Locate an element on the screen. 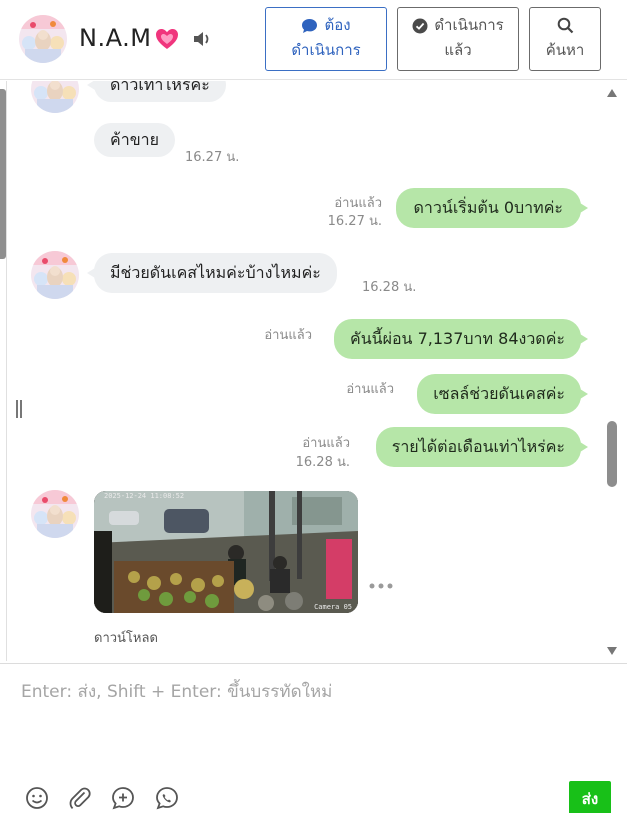 Image resolution: width=627 pixels, height=813 pixels. more-options-icon is located at coordinates (381, 586).